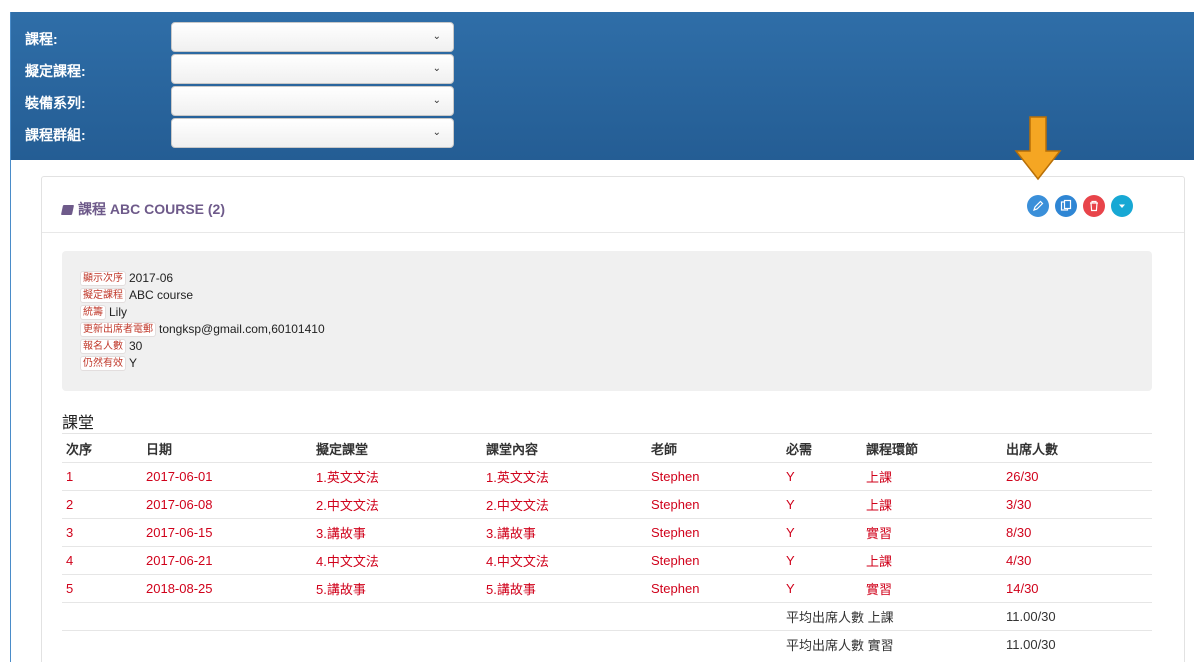 The image size is (1194, 662). I want to click on cell-date: 2017-06-01, so click(227, 476).